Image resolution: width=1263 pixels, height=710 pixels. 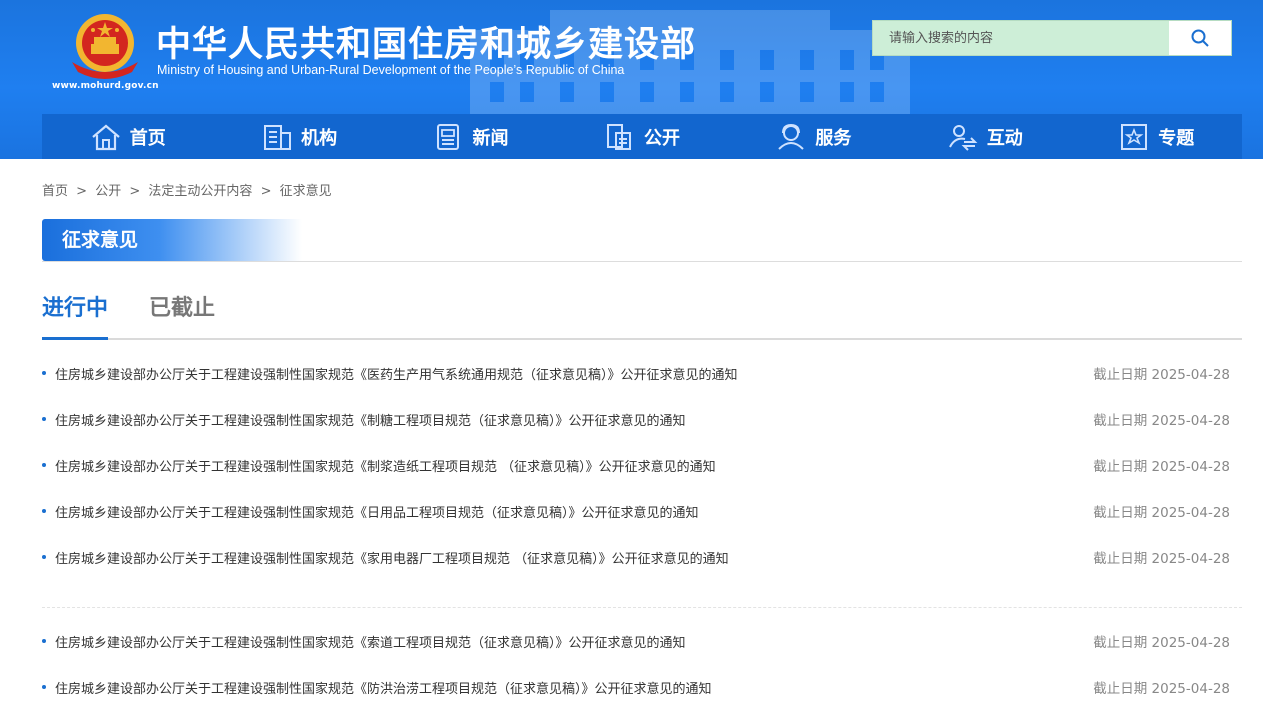 What do you see at coordinates (833, 138) in the screenshot?
I see `nav-label: 服务` at bounding box center [833, 138].